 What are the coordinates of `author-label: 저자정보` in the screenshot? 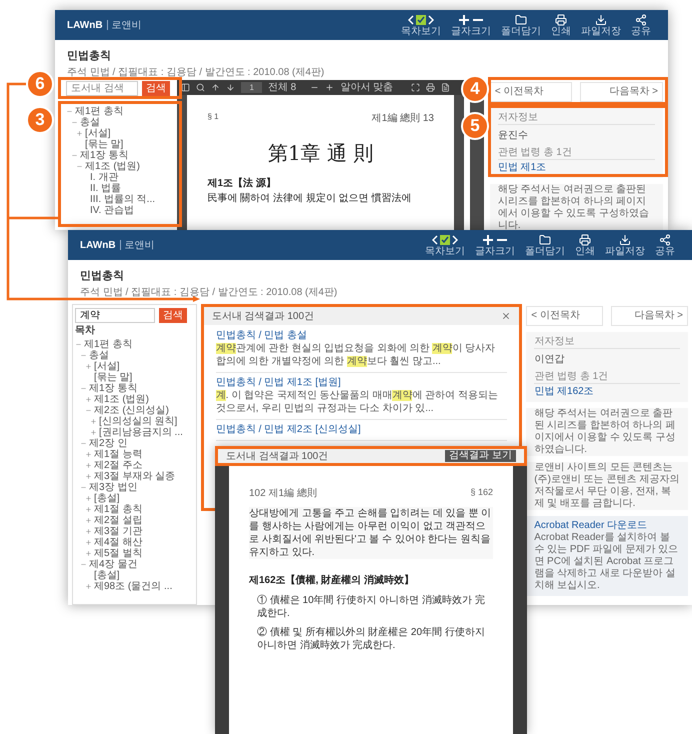 It's located at (607, 342).